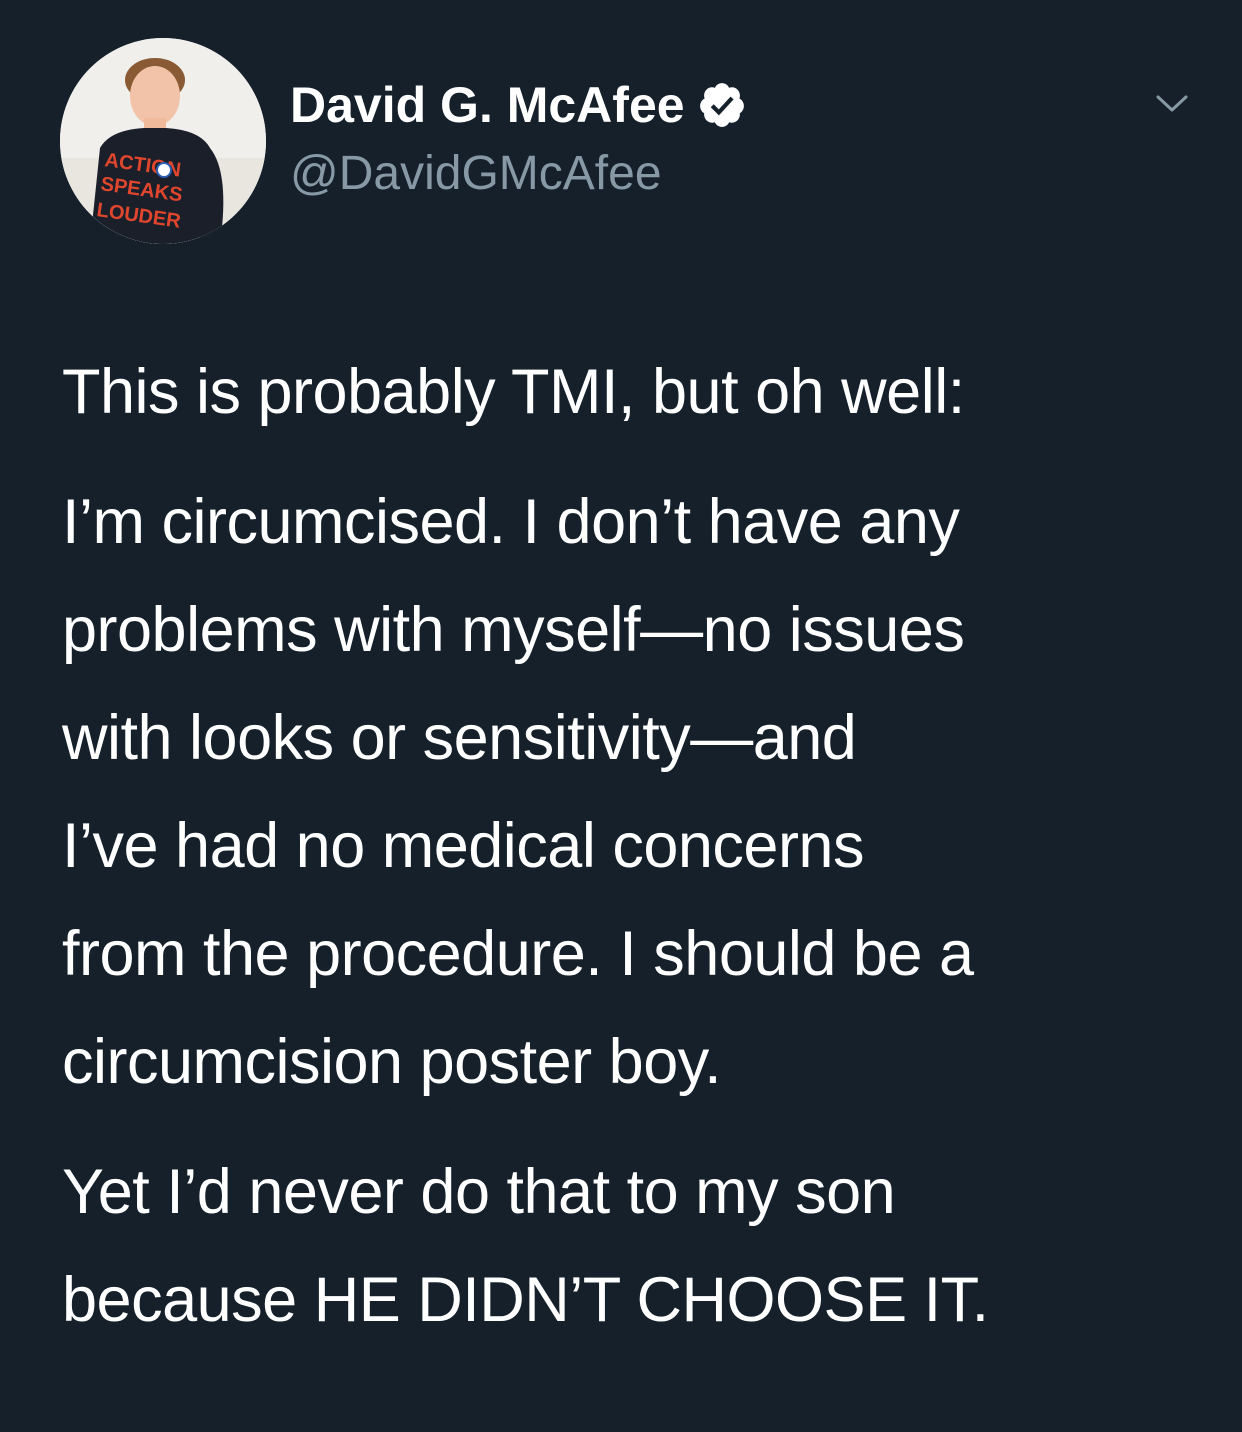 The image size is (1242, 1432). Describe the element at coordinates (479, 1192) in the screenshot. I see `tweet-line: Yet I’d never do that to my son` at that location.